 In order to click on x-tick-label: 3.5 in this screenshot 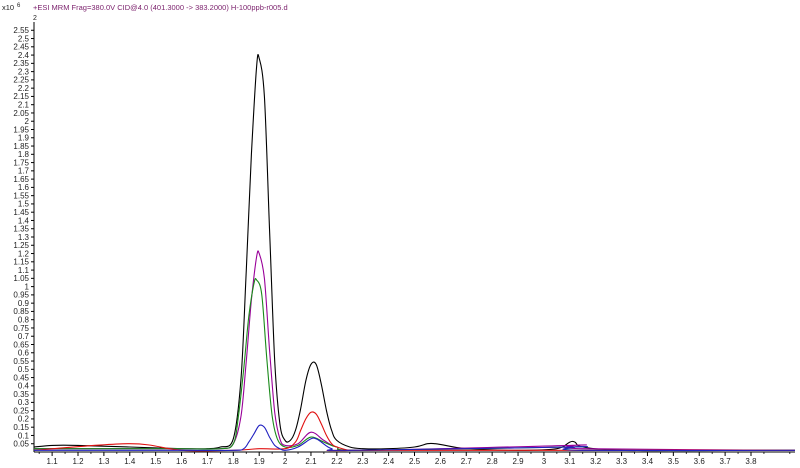, I will do `click(674, 461)`.